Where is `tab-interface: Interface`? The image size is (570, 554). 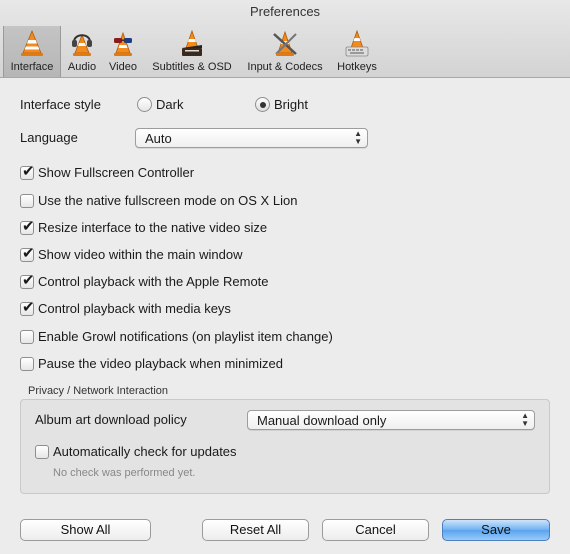
tab-interface: Interface is located at coordinates (32, 51).